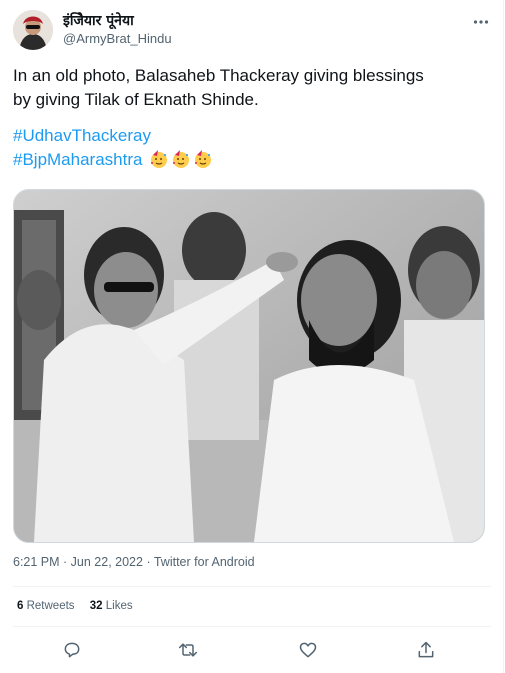  Describe the element at coordinates (77, 159) in the screenshot. I see `hashtag-bjpmaharashtra: #BjpMaharashtra` at that location.